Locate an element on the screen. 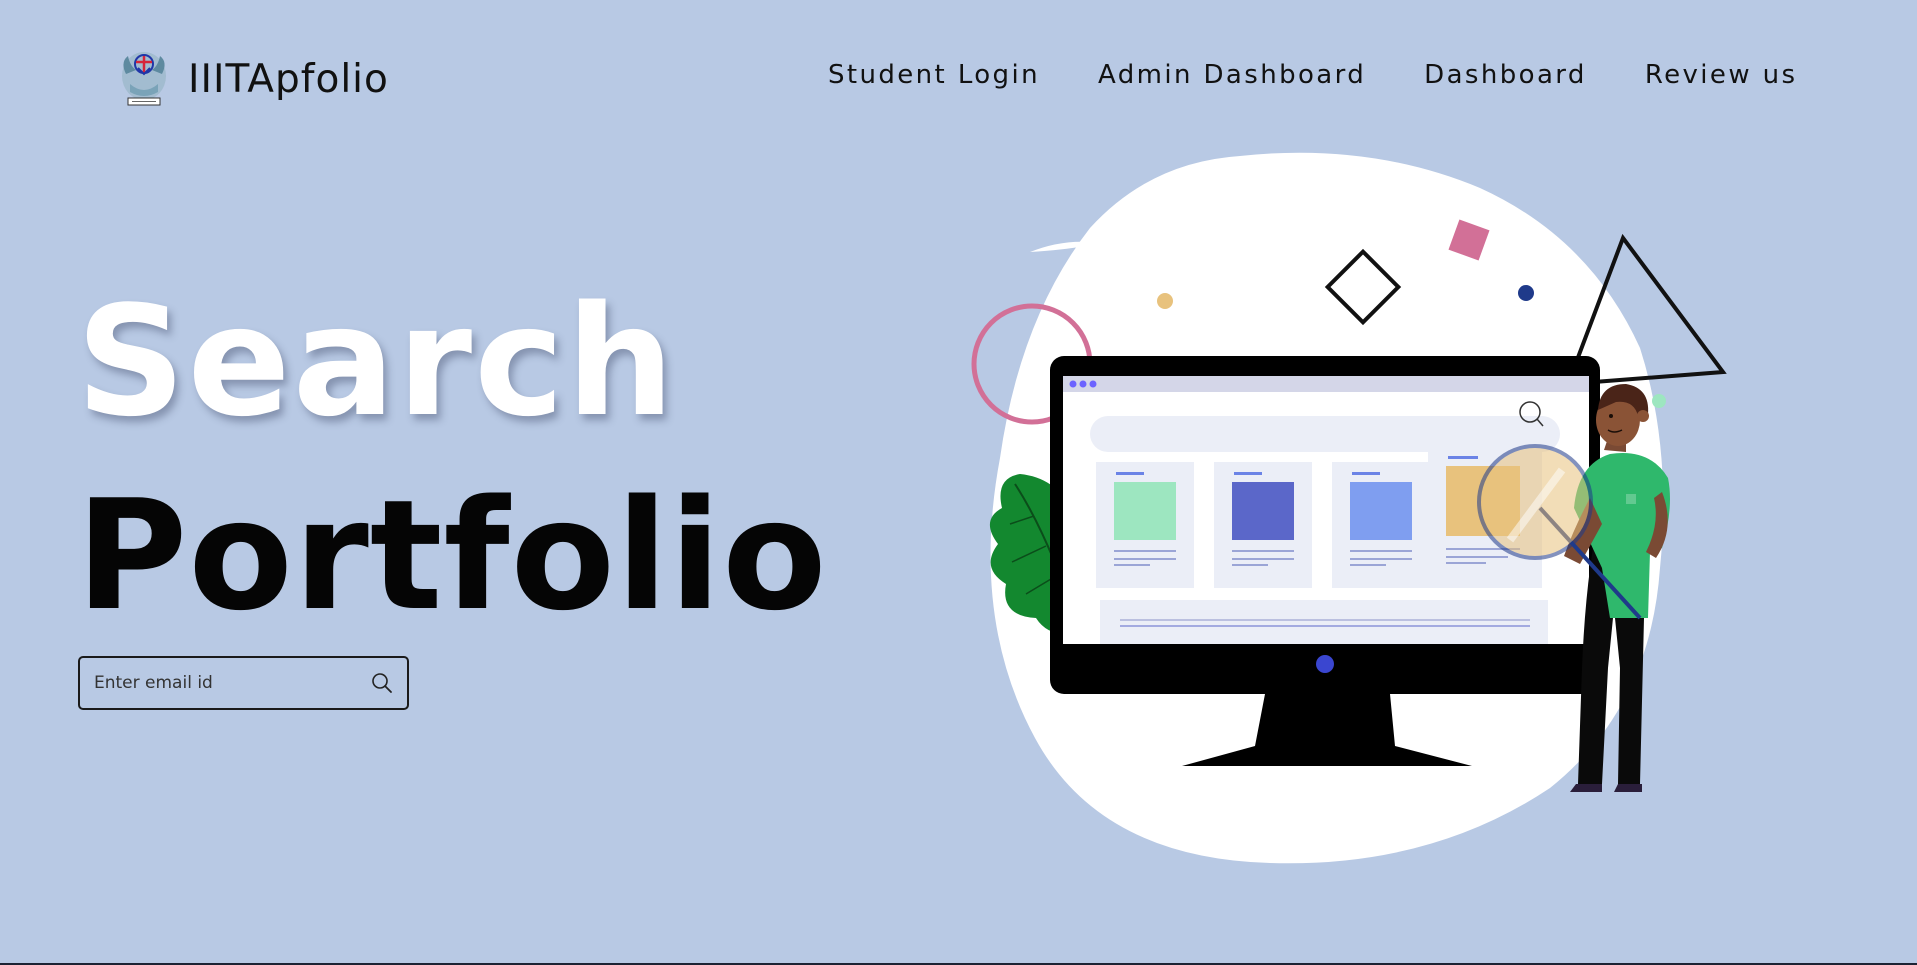 This screenshot has height=965, width=1917. hero-title-search: Search is located at coordinates (376, 361).